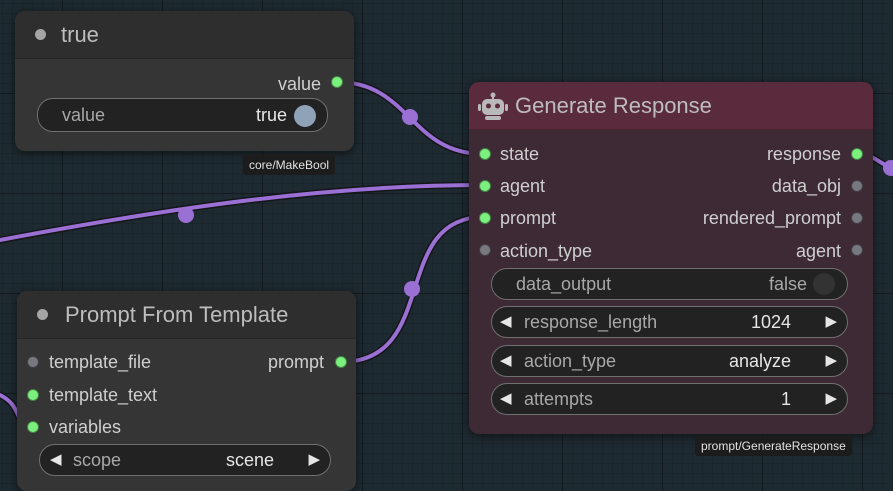  What do you see at coordinates (289, 165) in the screenshot?
I see `node-type-tag: core/MakeBool` at bounding box center [289, 165].